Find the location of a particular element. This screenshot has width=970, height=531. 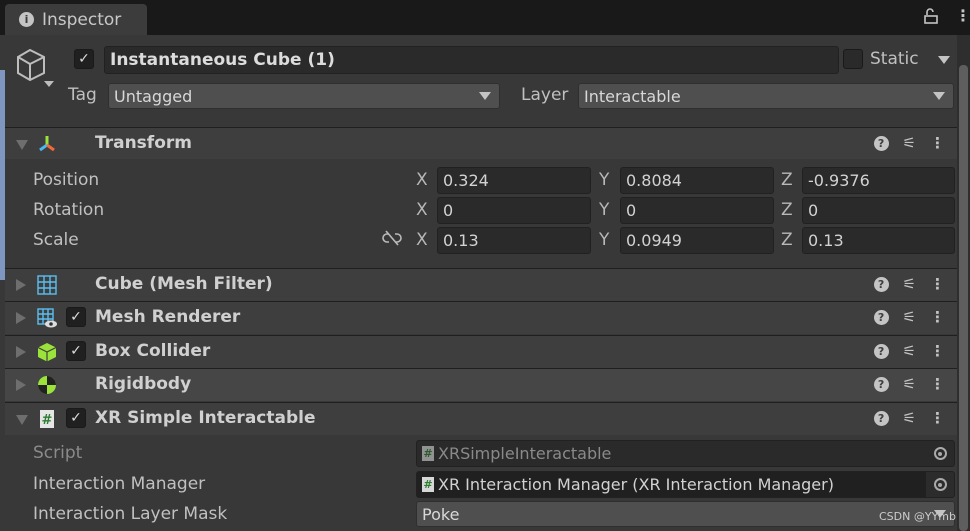

static-checkbox: ✓ is located at coordinates (853, 59).